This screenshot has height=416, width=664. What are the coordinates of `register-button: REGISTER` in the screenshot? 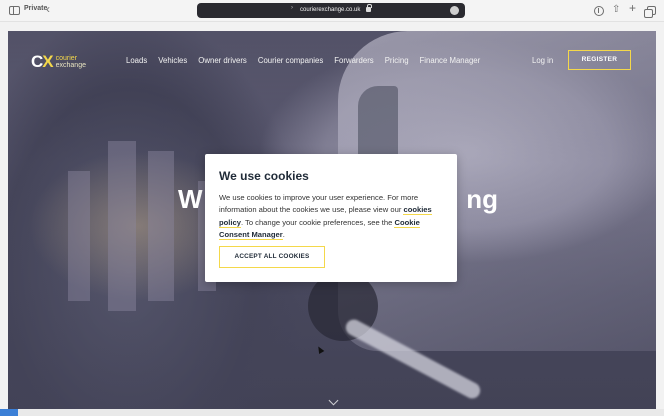 It's located at (599, 60).